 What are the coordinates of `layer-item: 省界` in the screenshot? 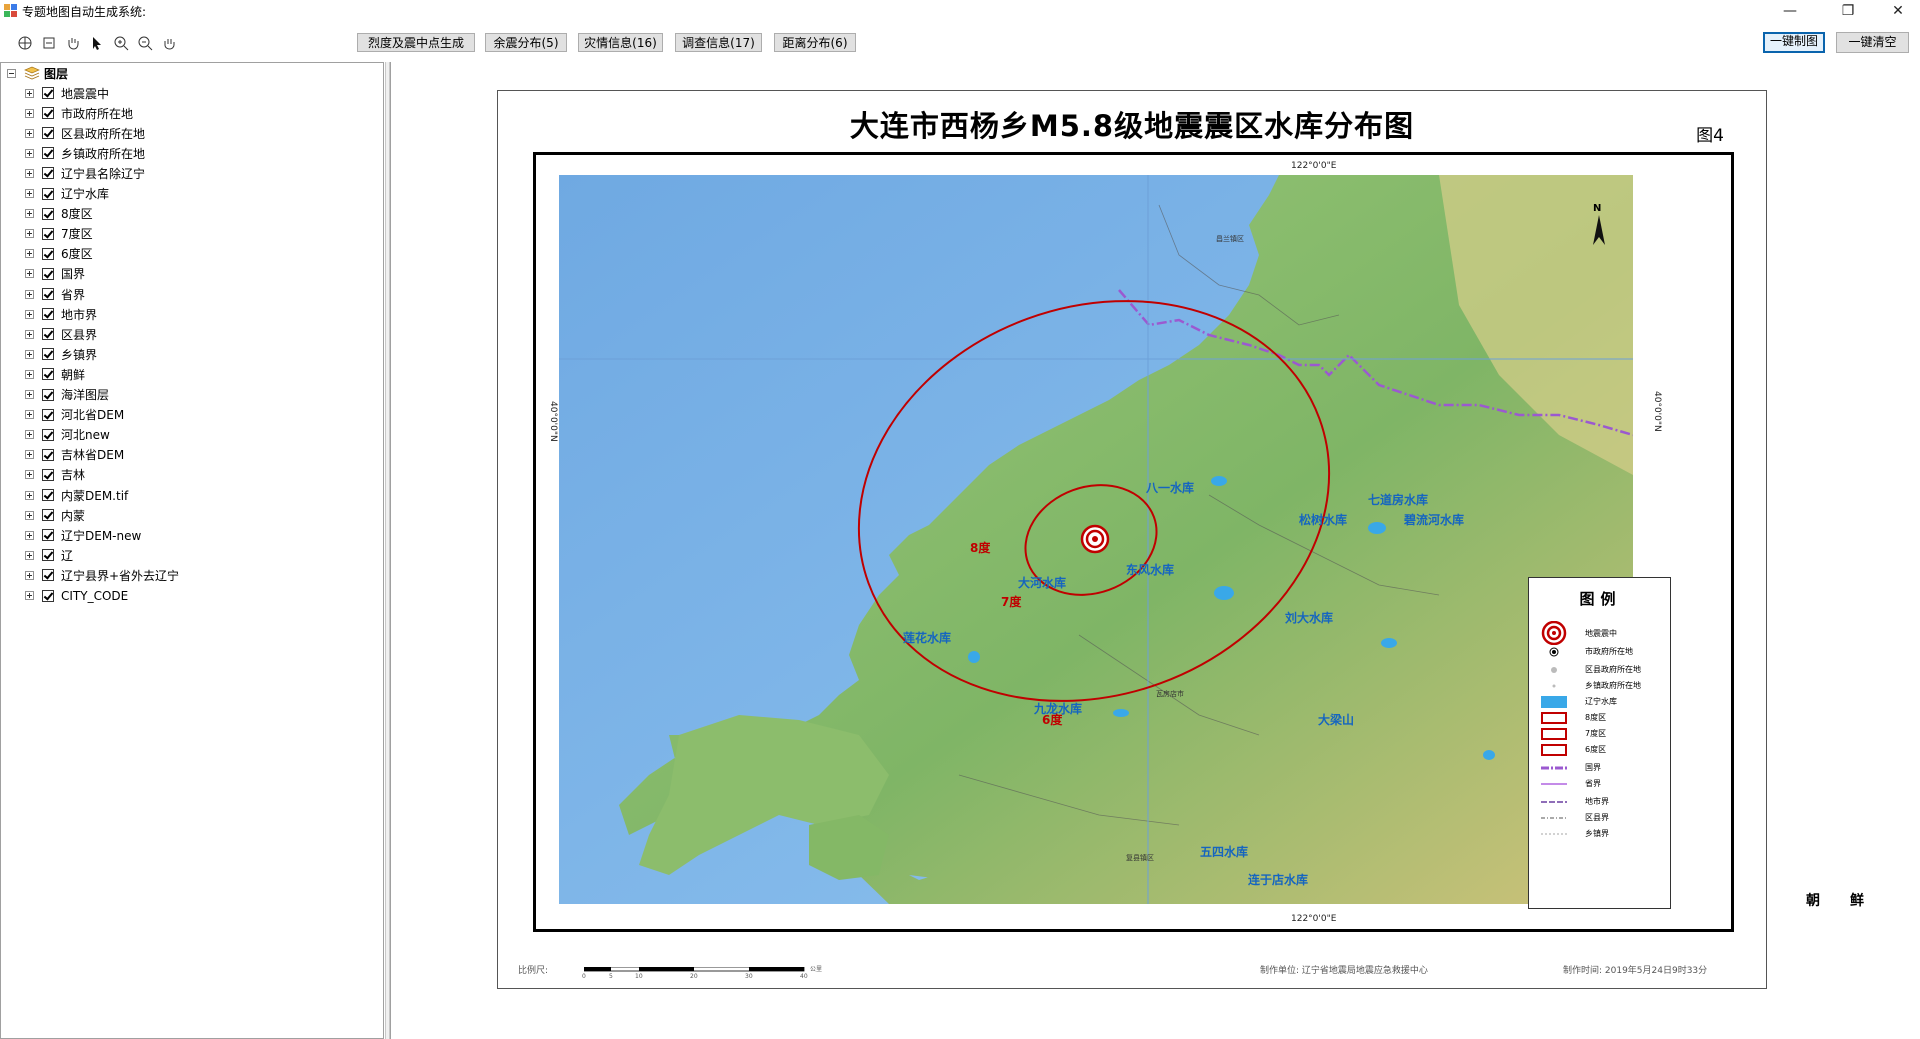 It's located at (55, 294).